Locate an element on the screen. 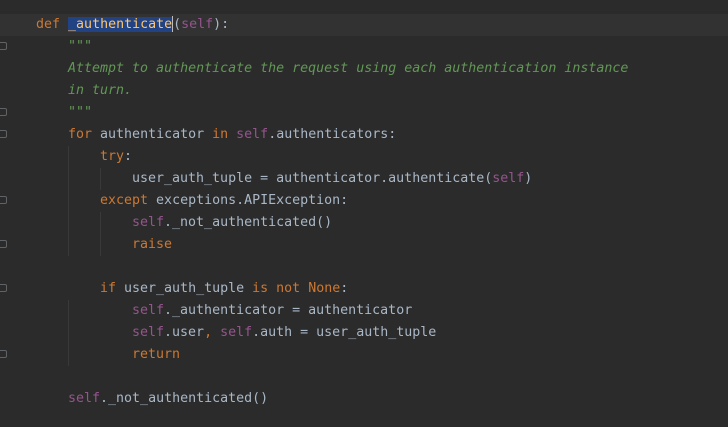 This screenshot has width=728, height=427. code-line-10: self._not_authenticated() is located at coordinates (314, 223).